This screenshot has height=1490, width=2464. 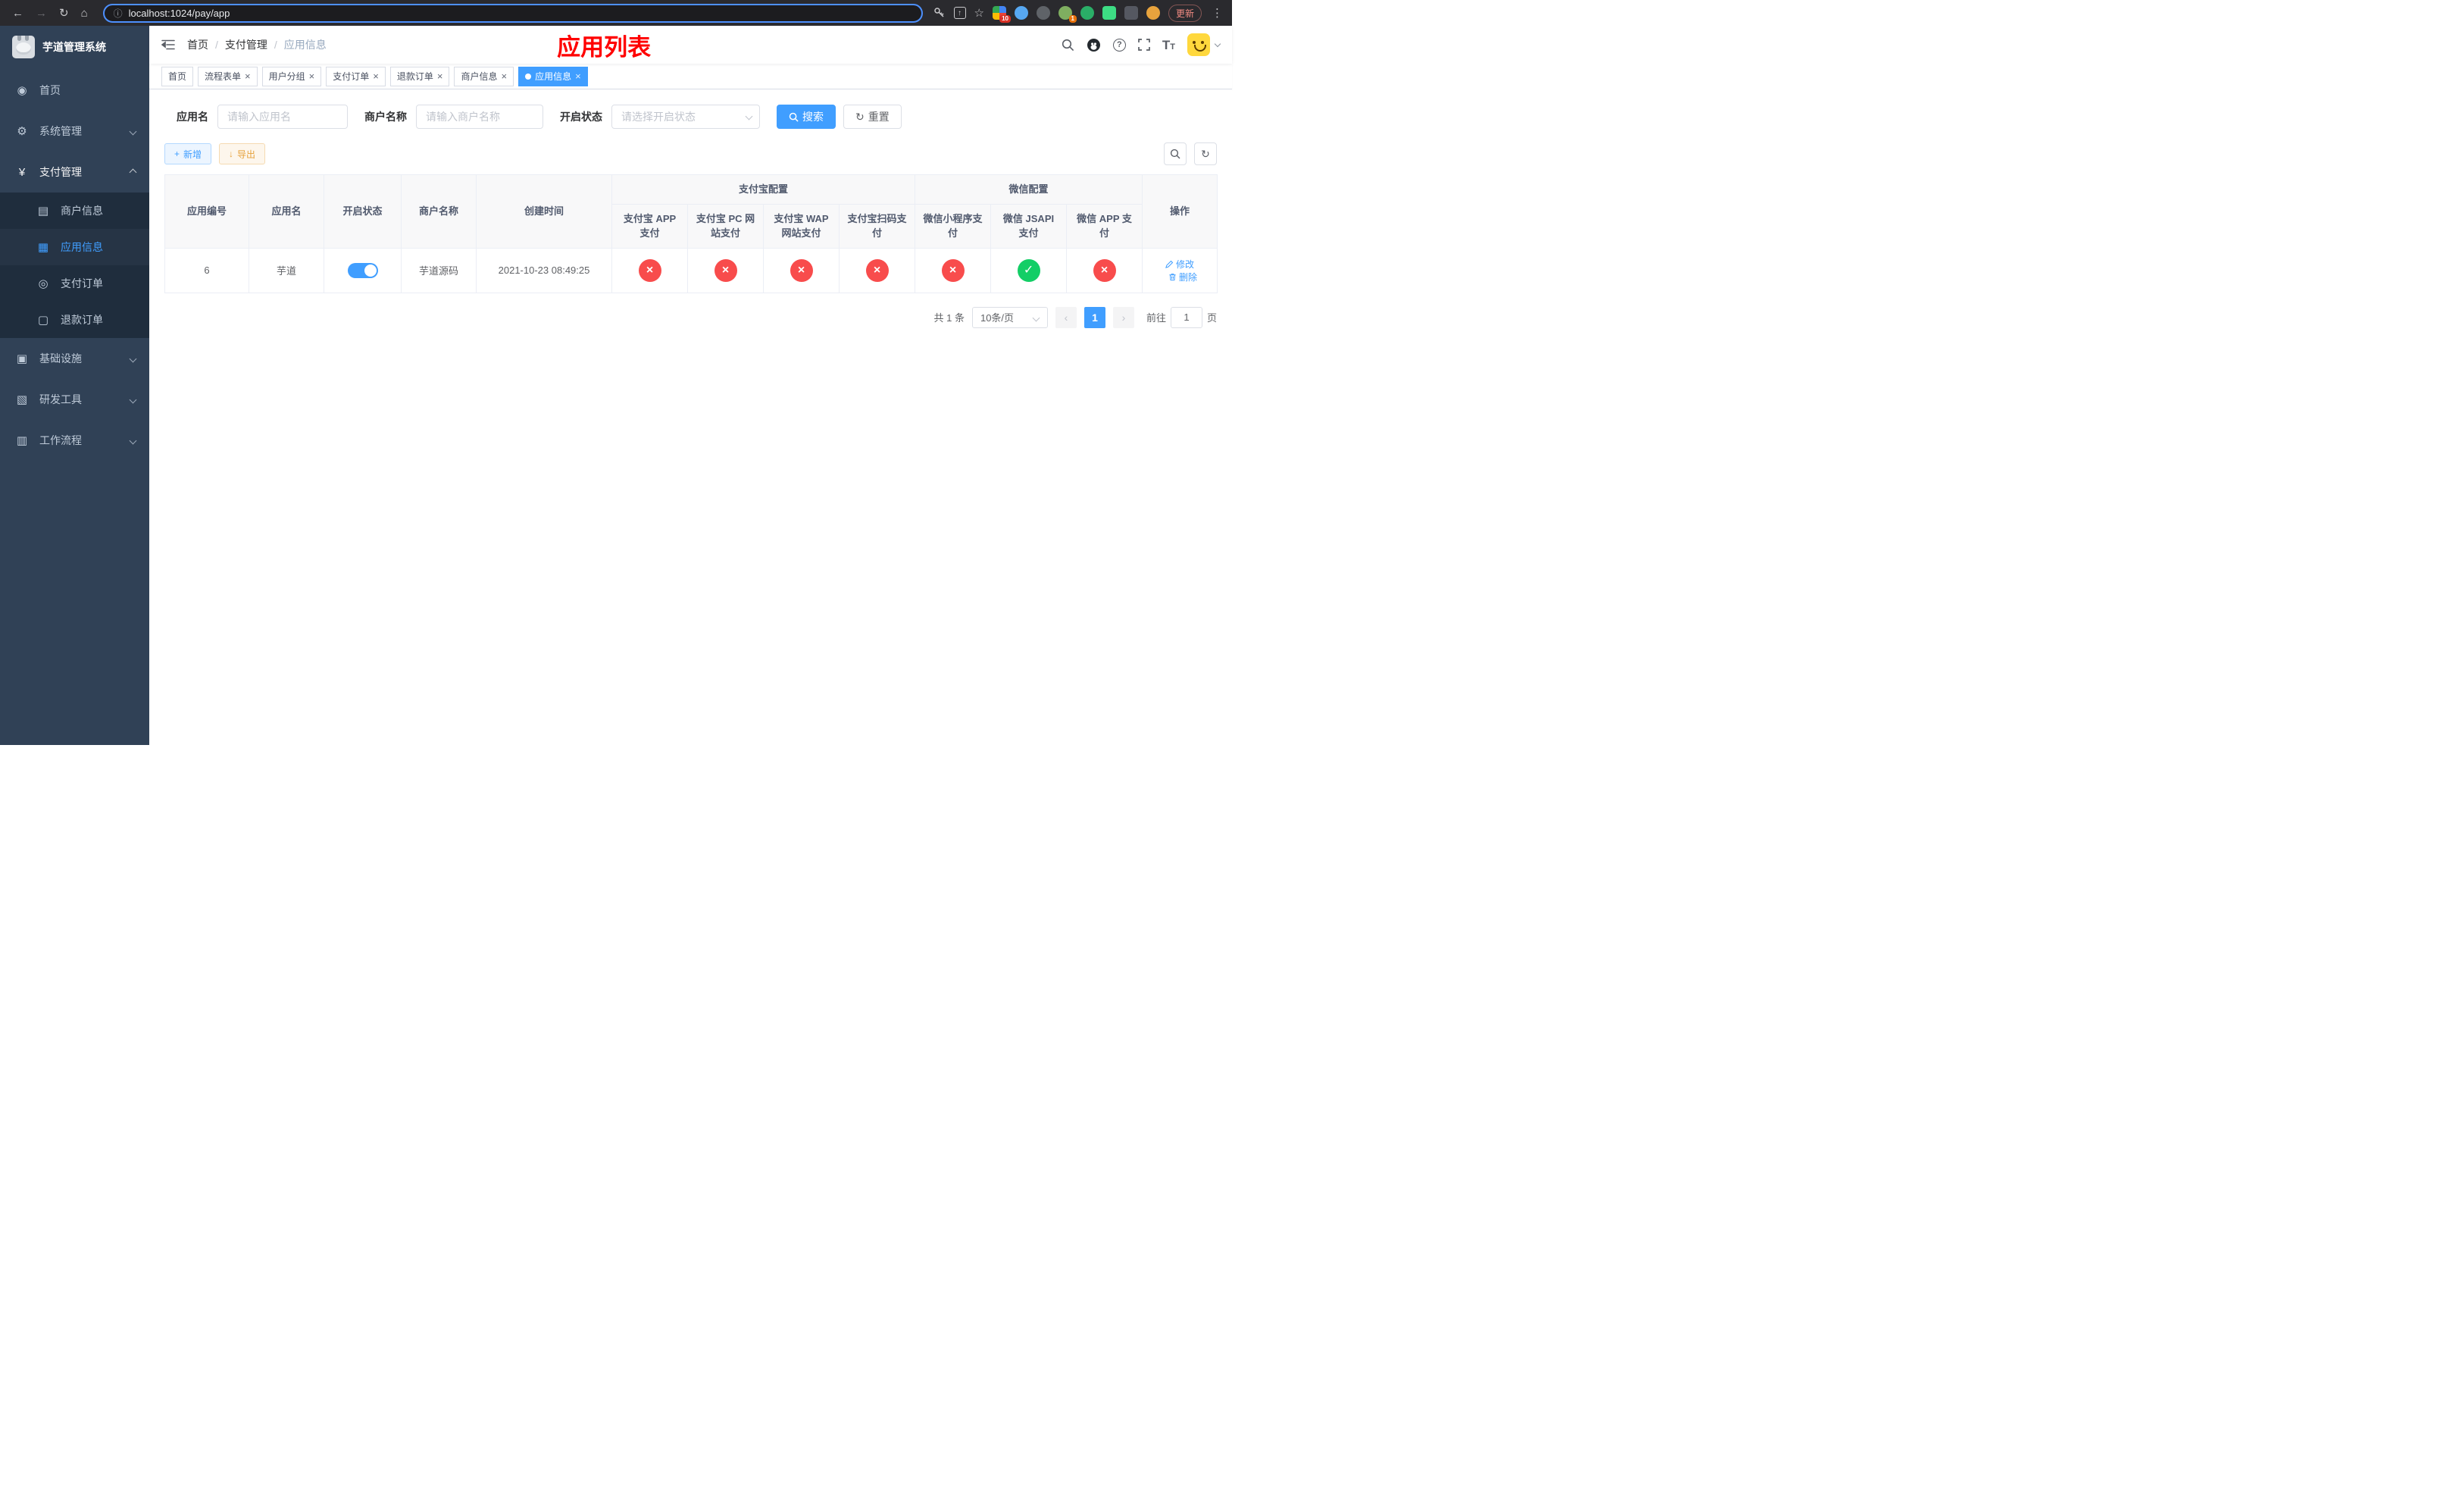 I want to click on sidebar-item-payment: ¥ 支付管理, so click(x=74, y=173).